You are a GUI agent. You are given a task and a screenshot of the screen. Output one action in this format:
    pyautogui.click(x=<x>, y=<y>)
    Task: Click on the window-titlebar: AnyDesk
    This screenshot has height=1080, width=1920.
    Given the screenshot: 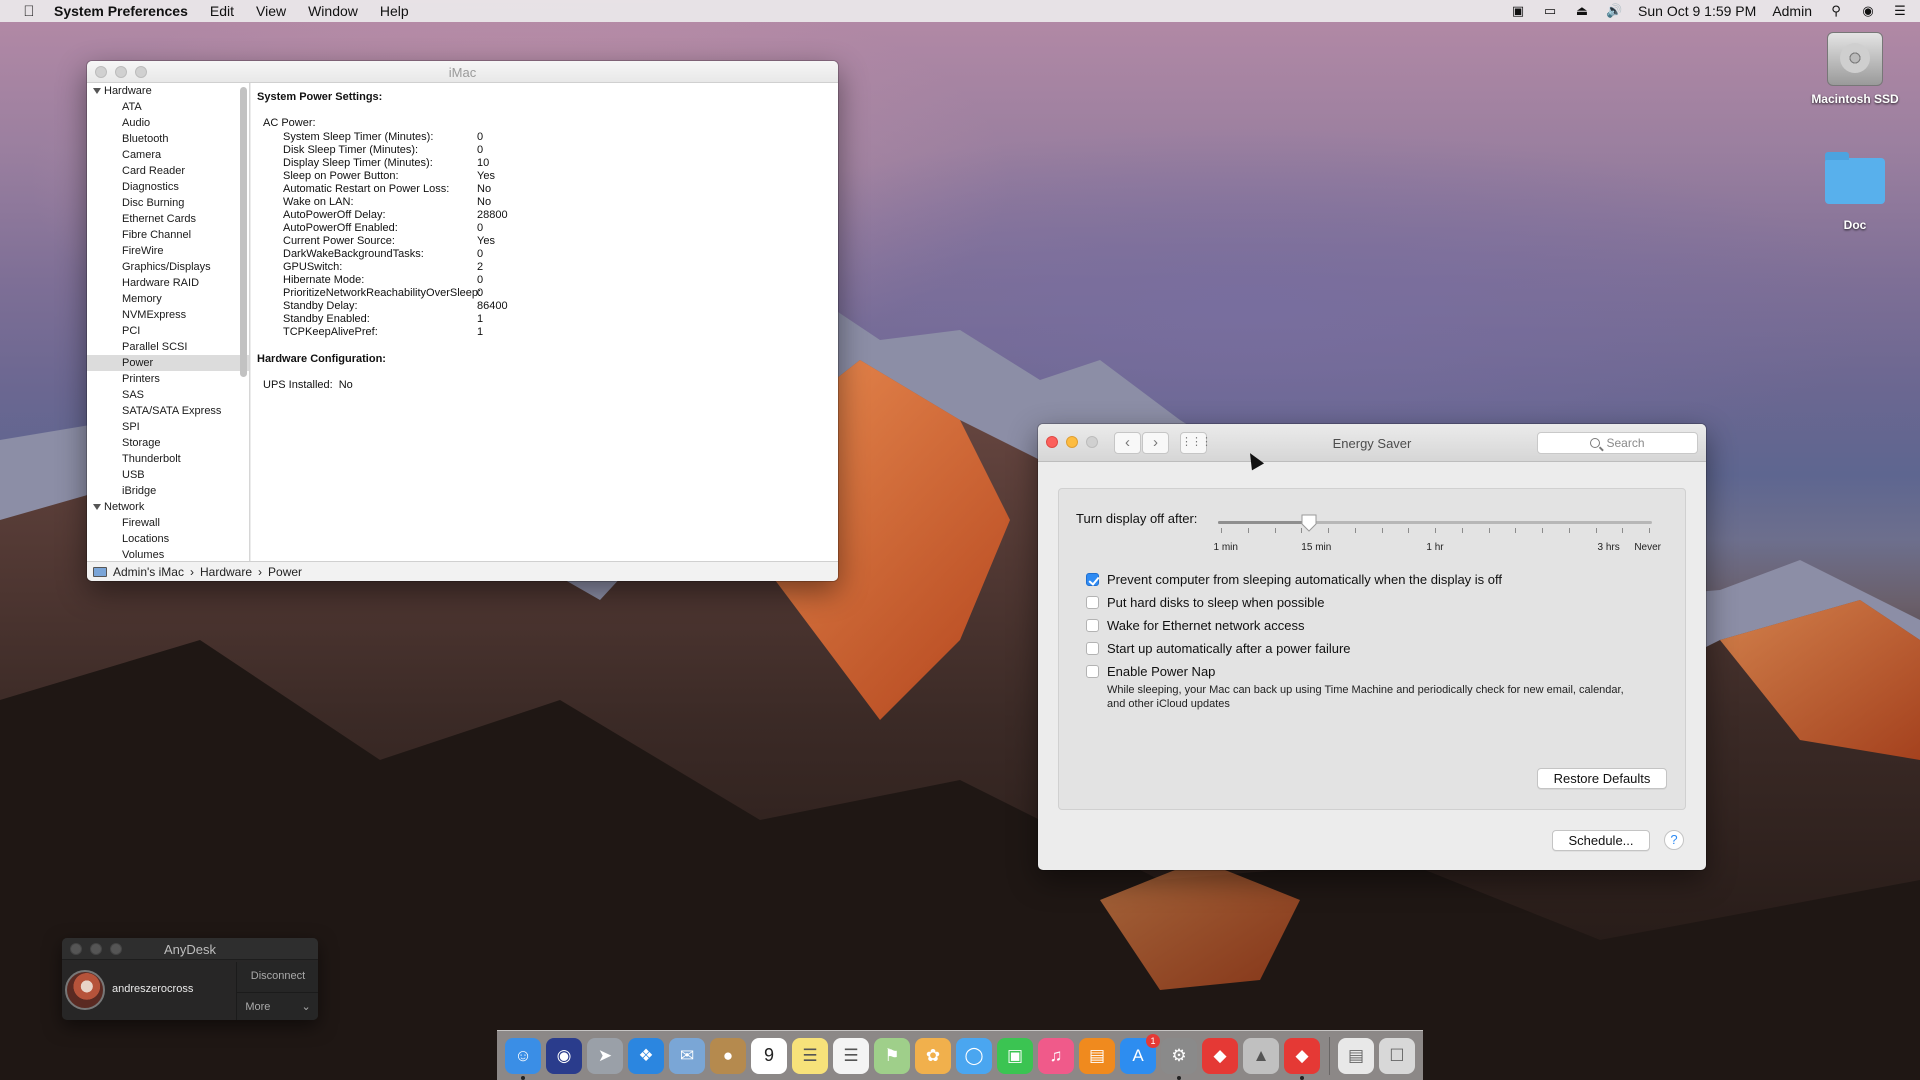 What is the action you would take?
    pyautogui.click(x=190, y=949)
    